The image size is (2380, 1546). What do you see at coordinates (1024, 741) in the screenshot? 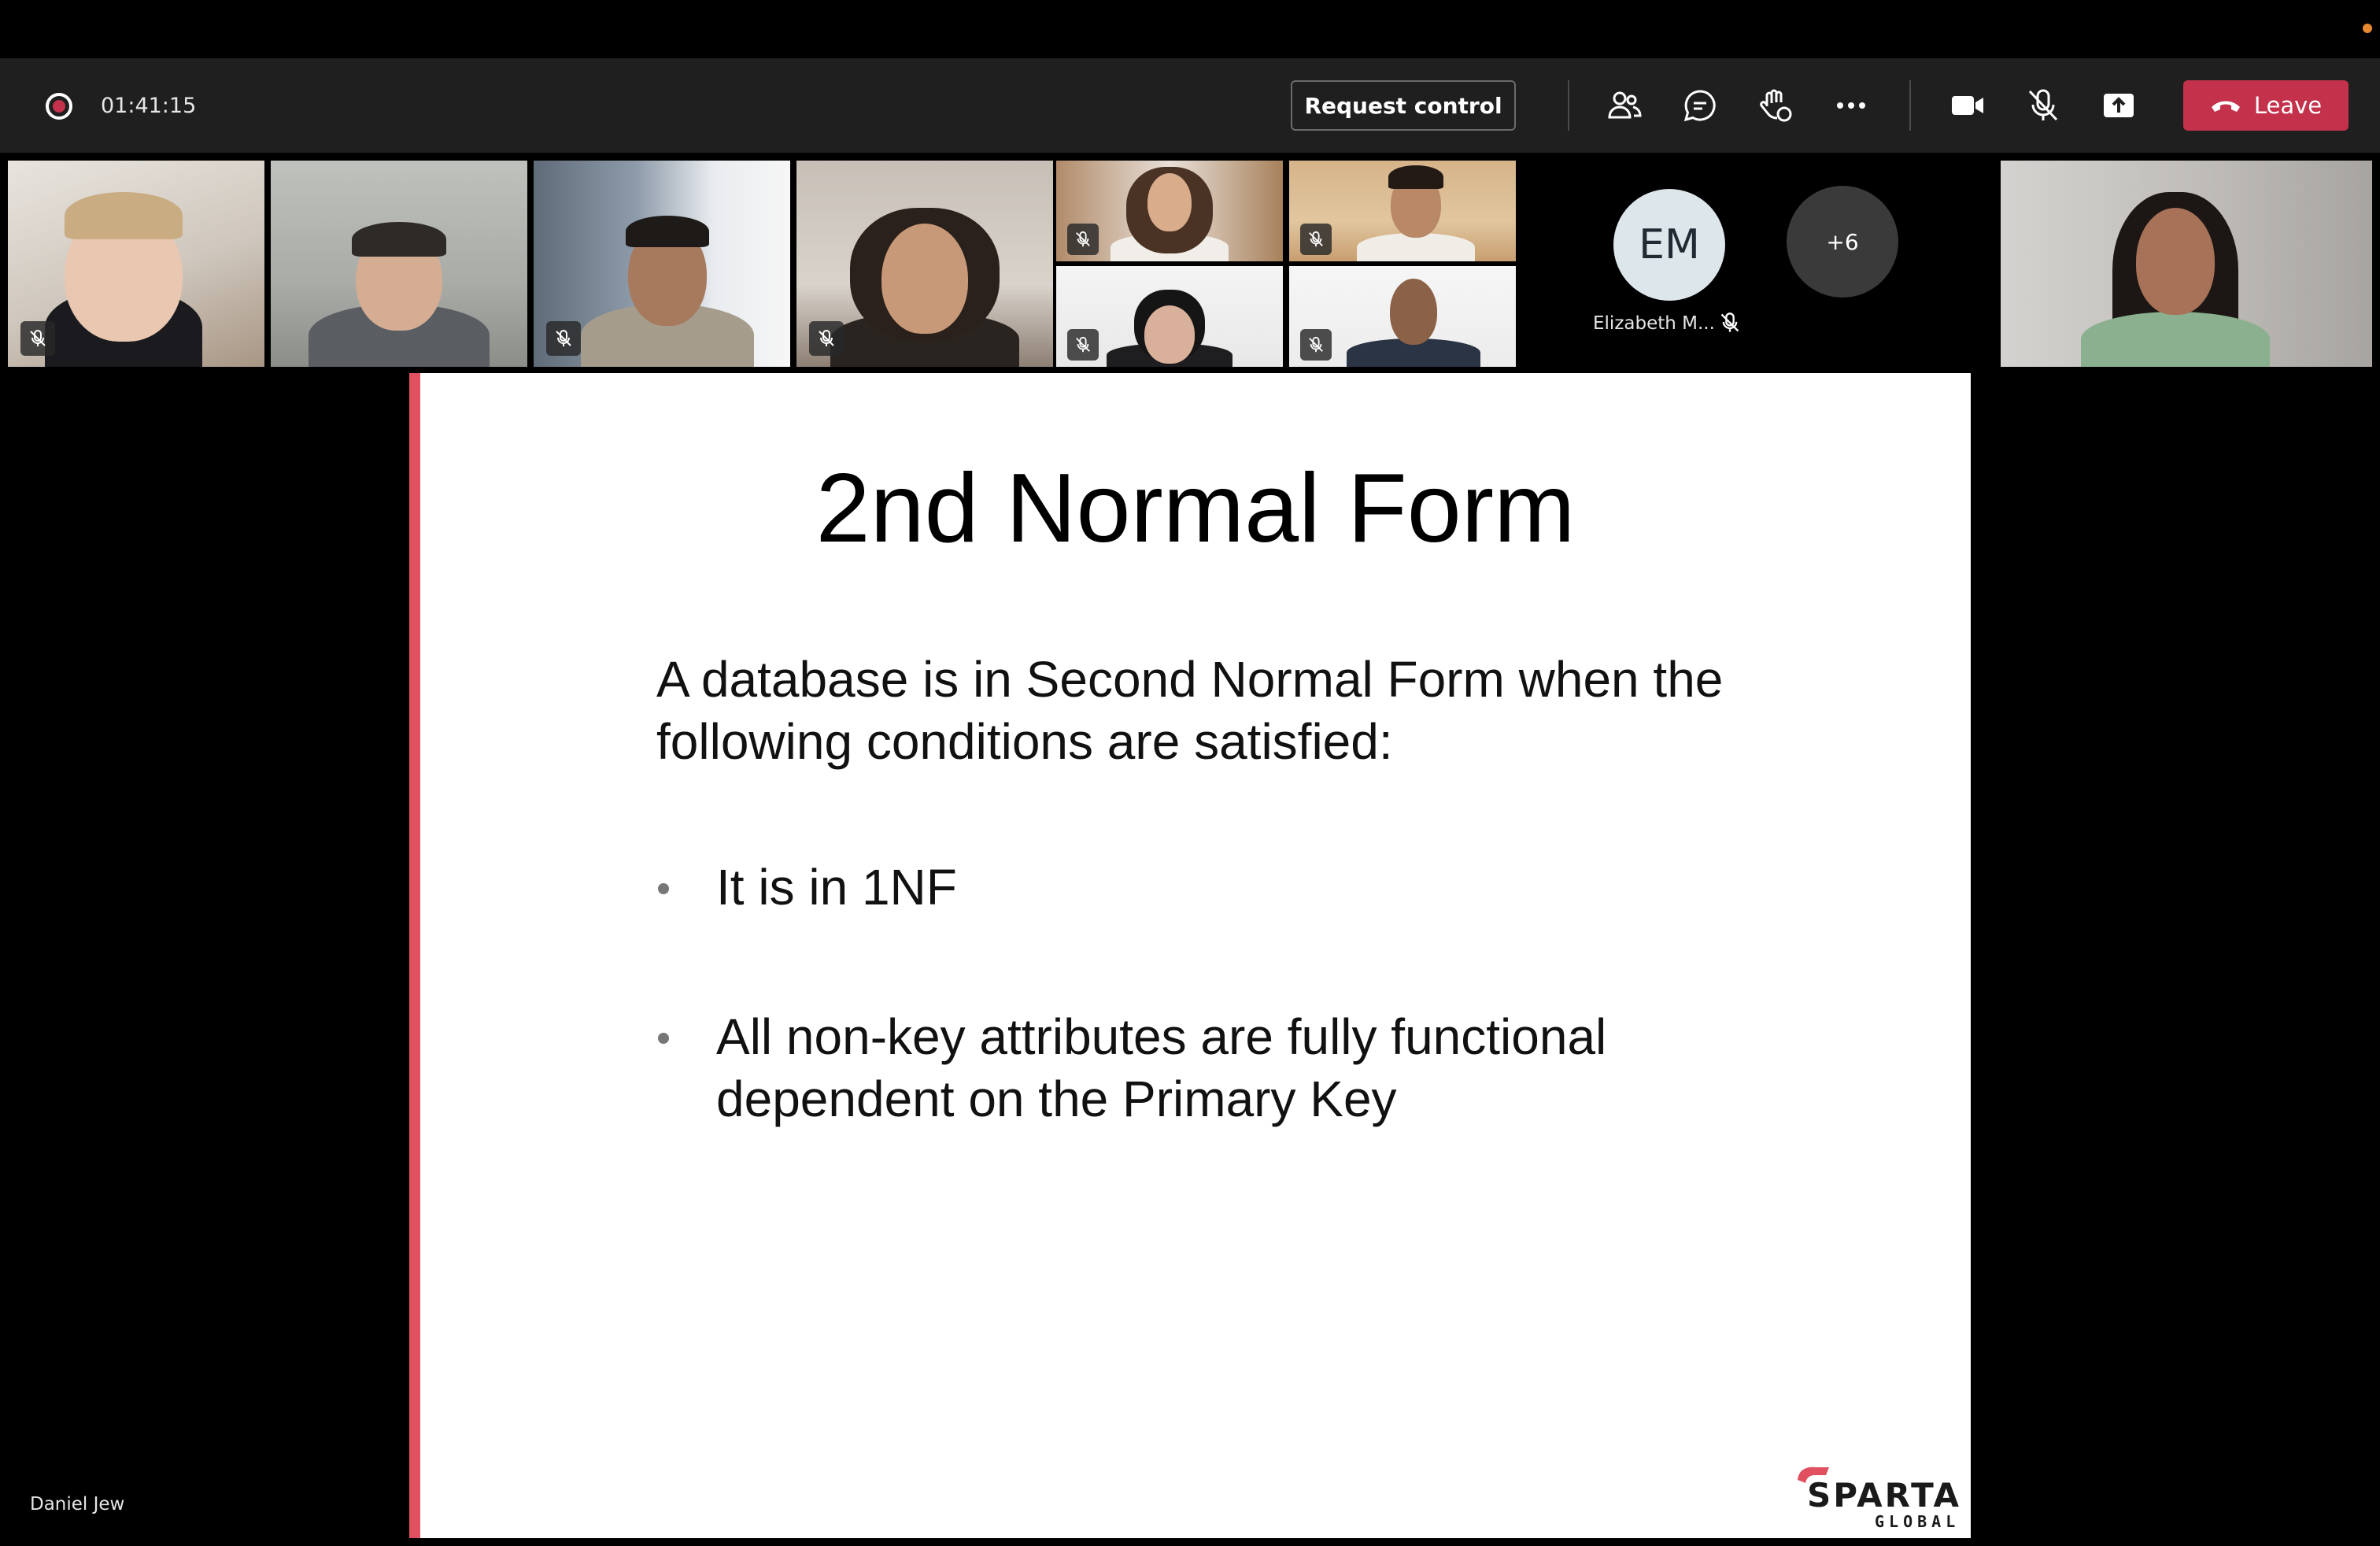
I see `slide-intro-line: following conditions are satisfied:` at bounding box center [1024, 741].